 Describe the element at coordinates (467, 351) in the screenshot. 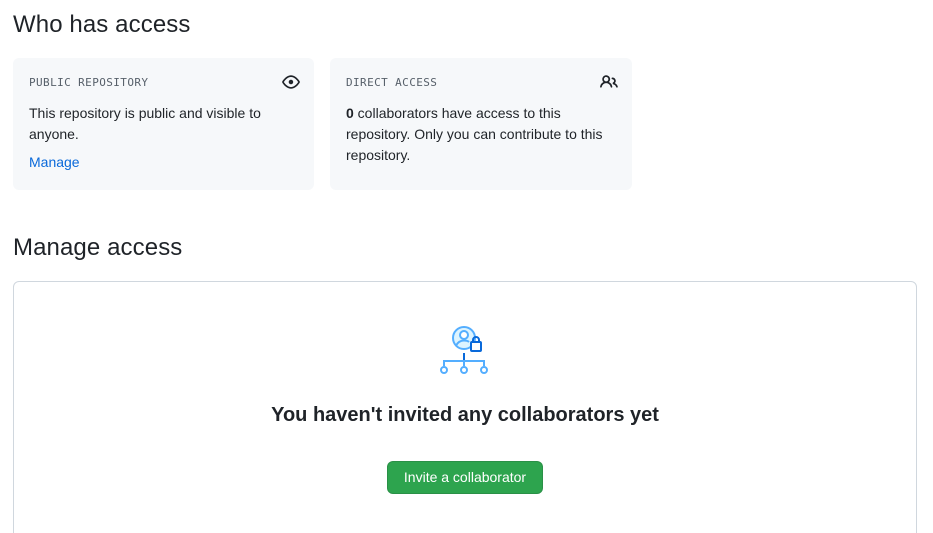

I see `collaborators-lock-illustration-icon` at that location.